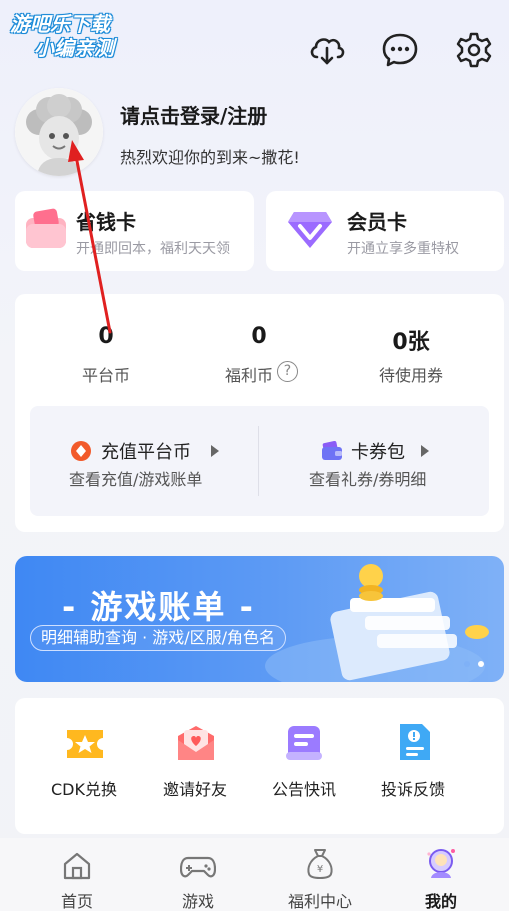 The height and width of the screenshot is (911, 509). I want to click on envelope-heart-icon, so click(196, 743).